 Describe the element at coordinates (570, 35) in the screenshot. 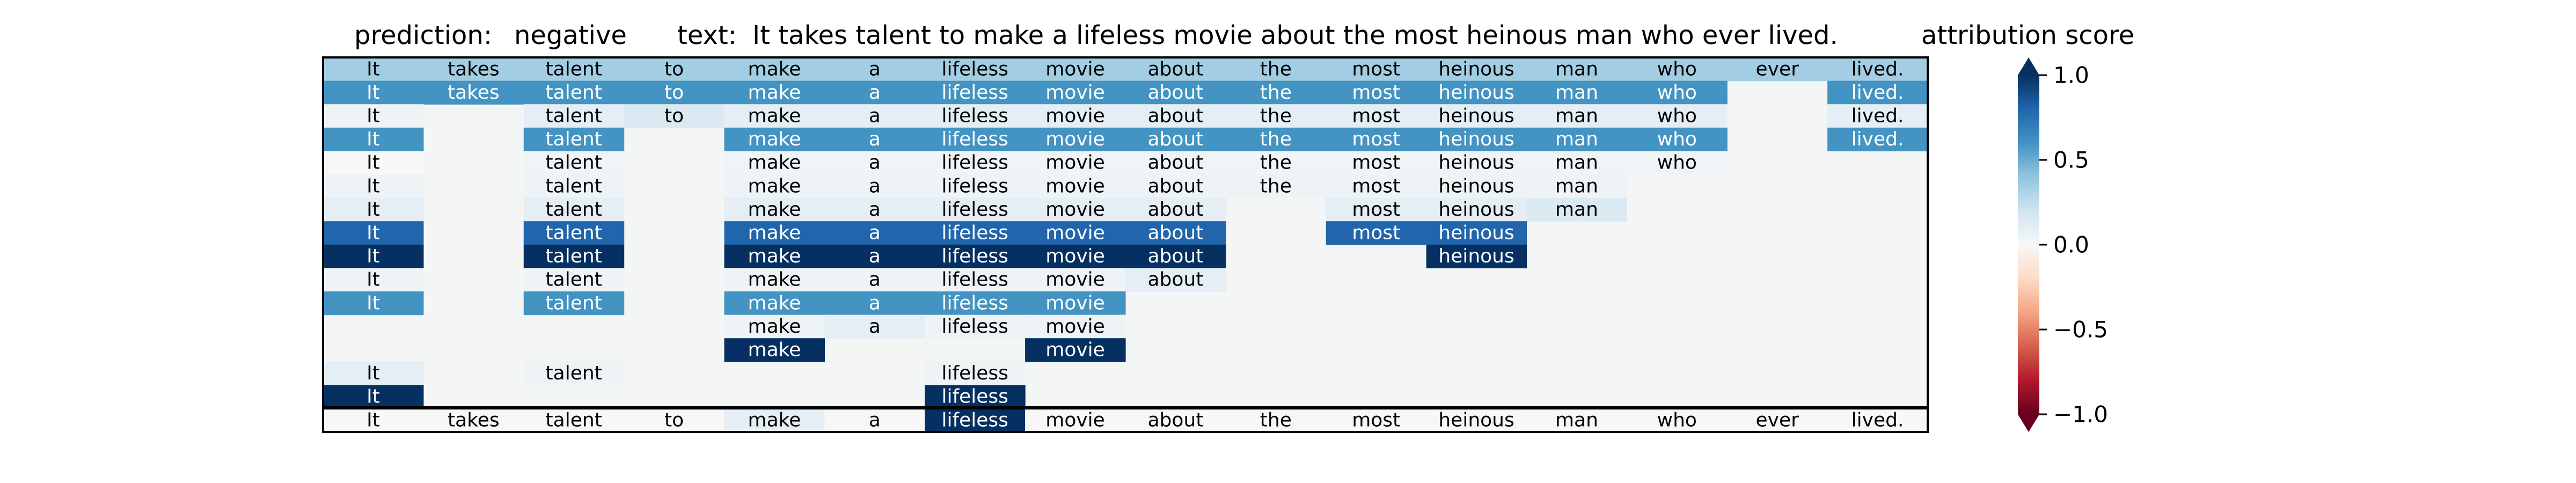

I see `prediction-value: negative` at that location.